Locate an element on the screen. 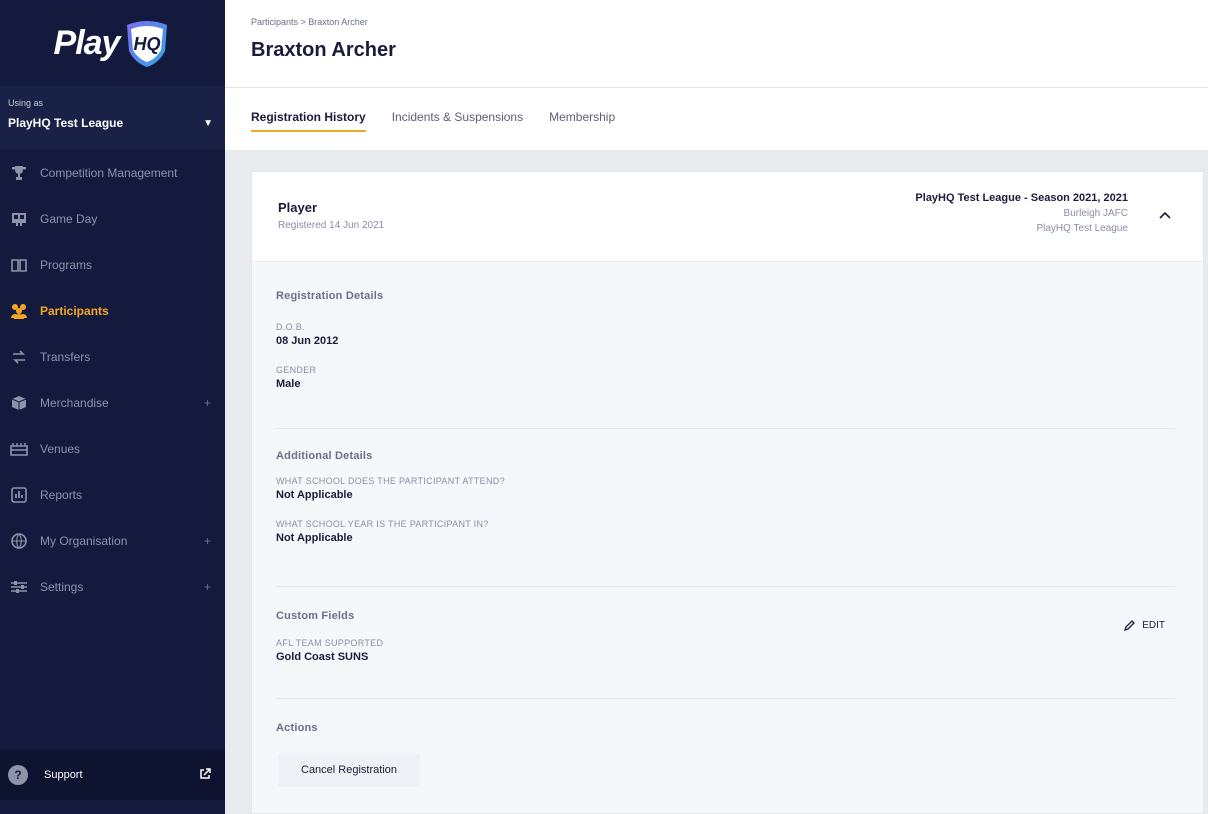  sidebar-item-label: Reports is located at coordinates (61, 495).